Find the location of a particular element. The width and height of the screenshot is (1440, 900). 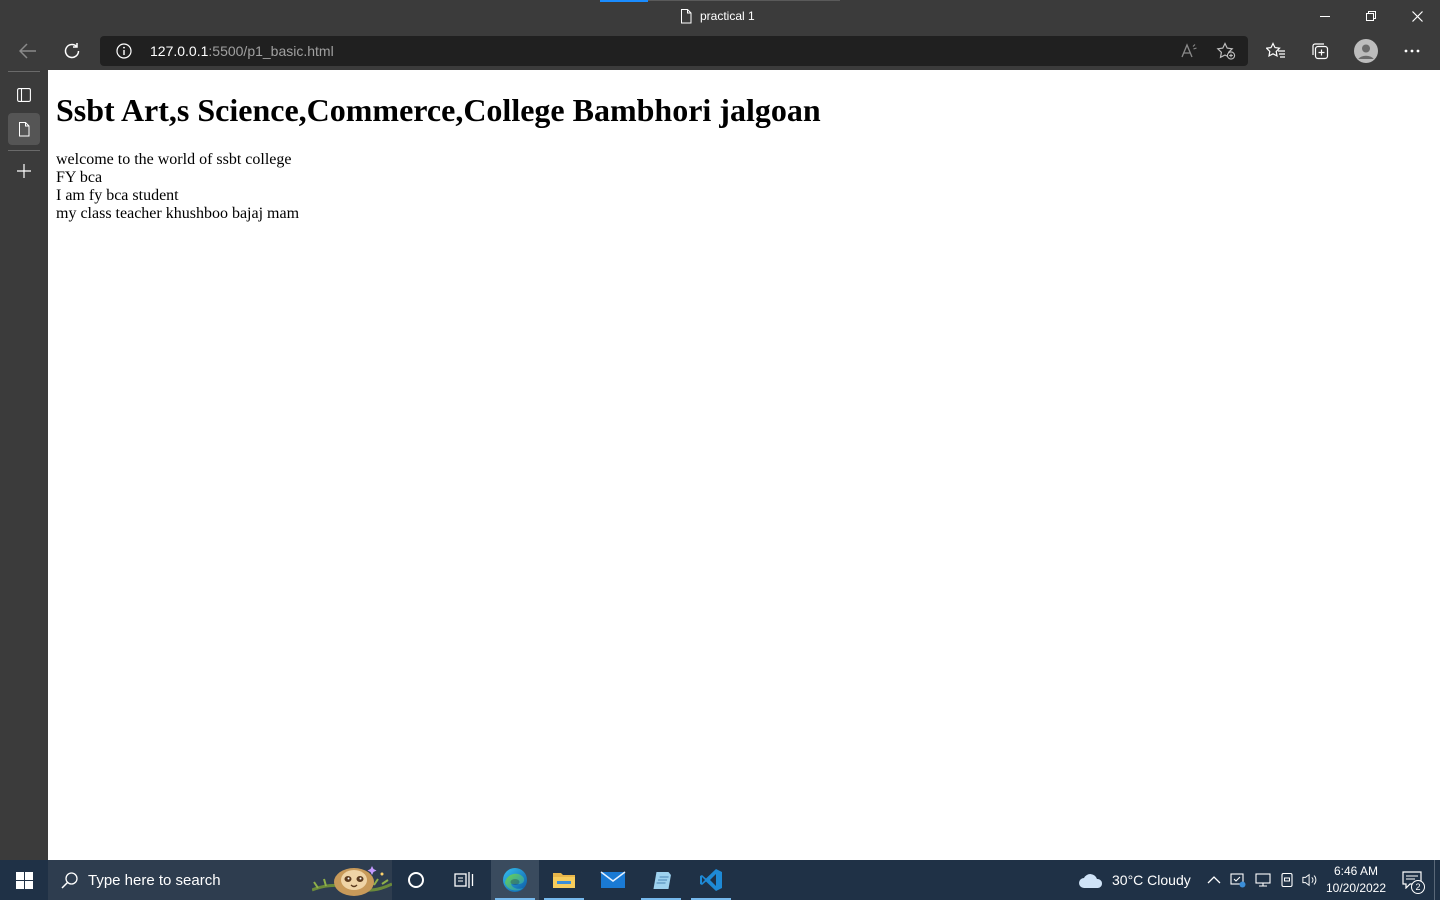

start-button is located at coordinates (24, 880).